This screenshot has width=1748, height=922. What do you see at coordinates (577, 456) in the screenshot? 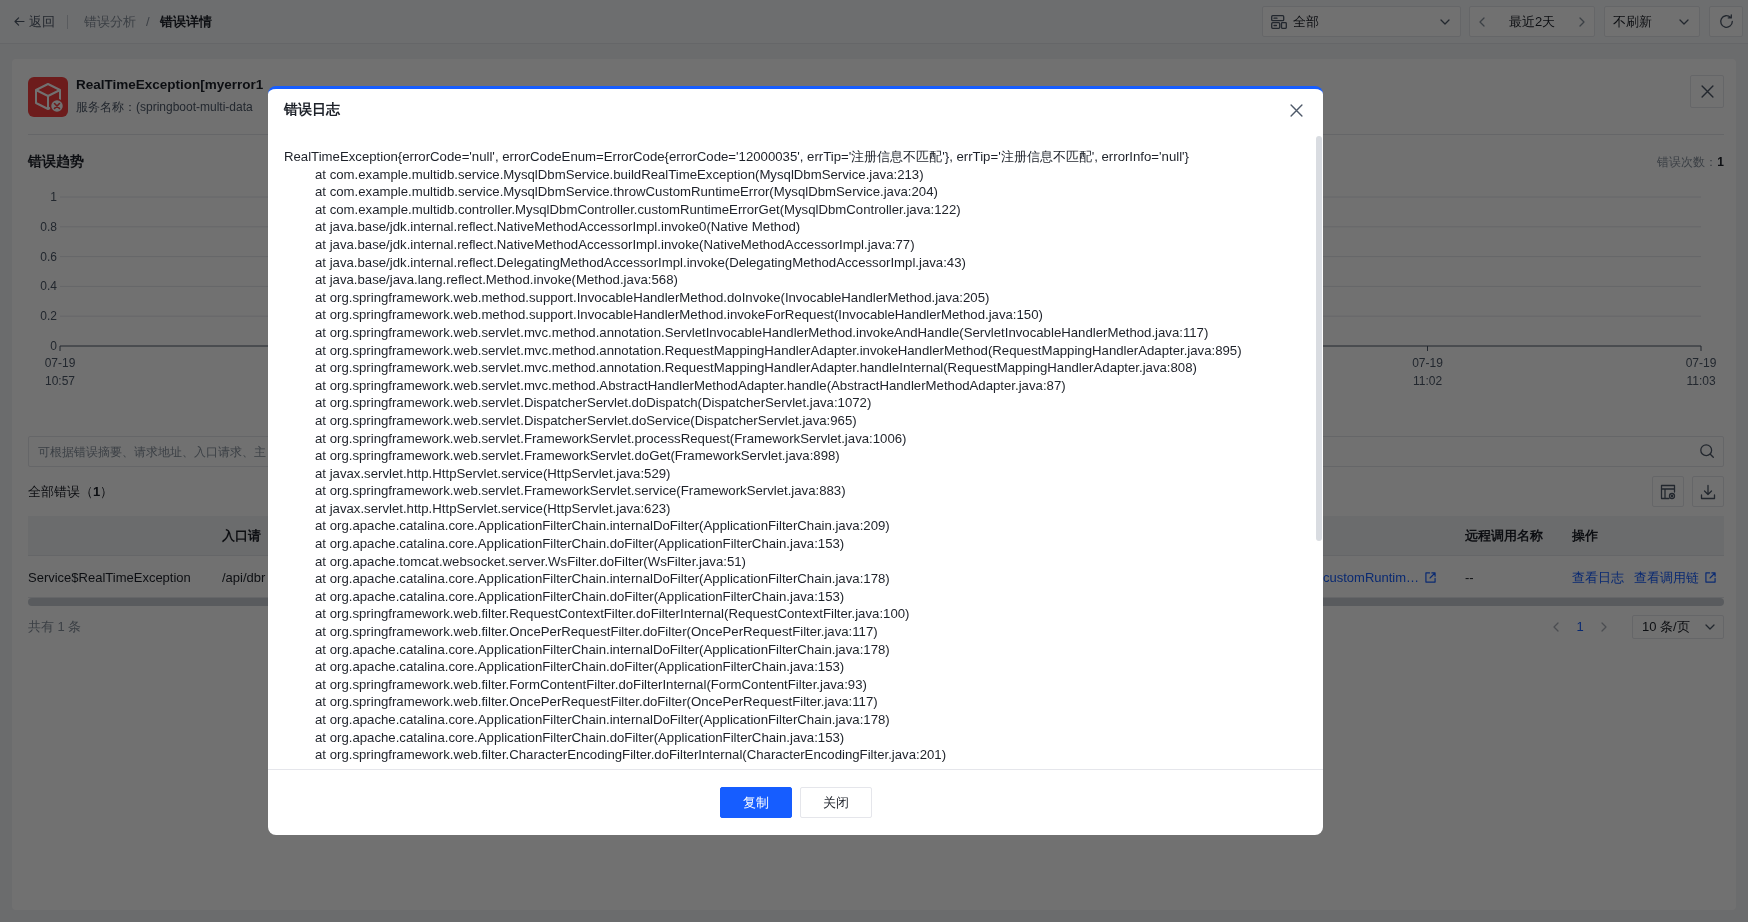
I see `log-line: at org.springframework.web.servlet.FrameworkServlet.doGet(FrameworkServlet.java:898)` at bounding box center [577, 456].